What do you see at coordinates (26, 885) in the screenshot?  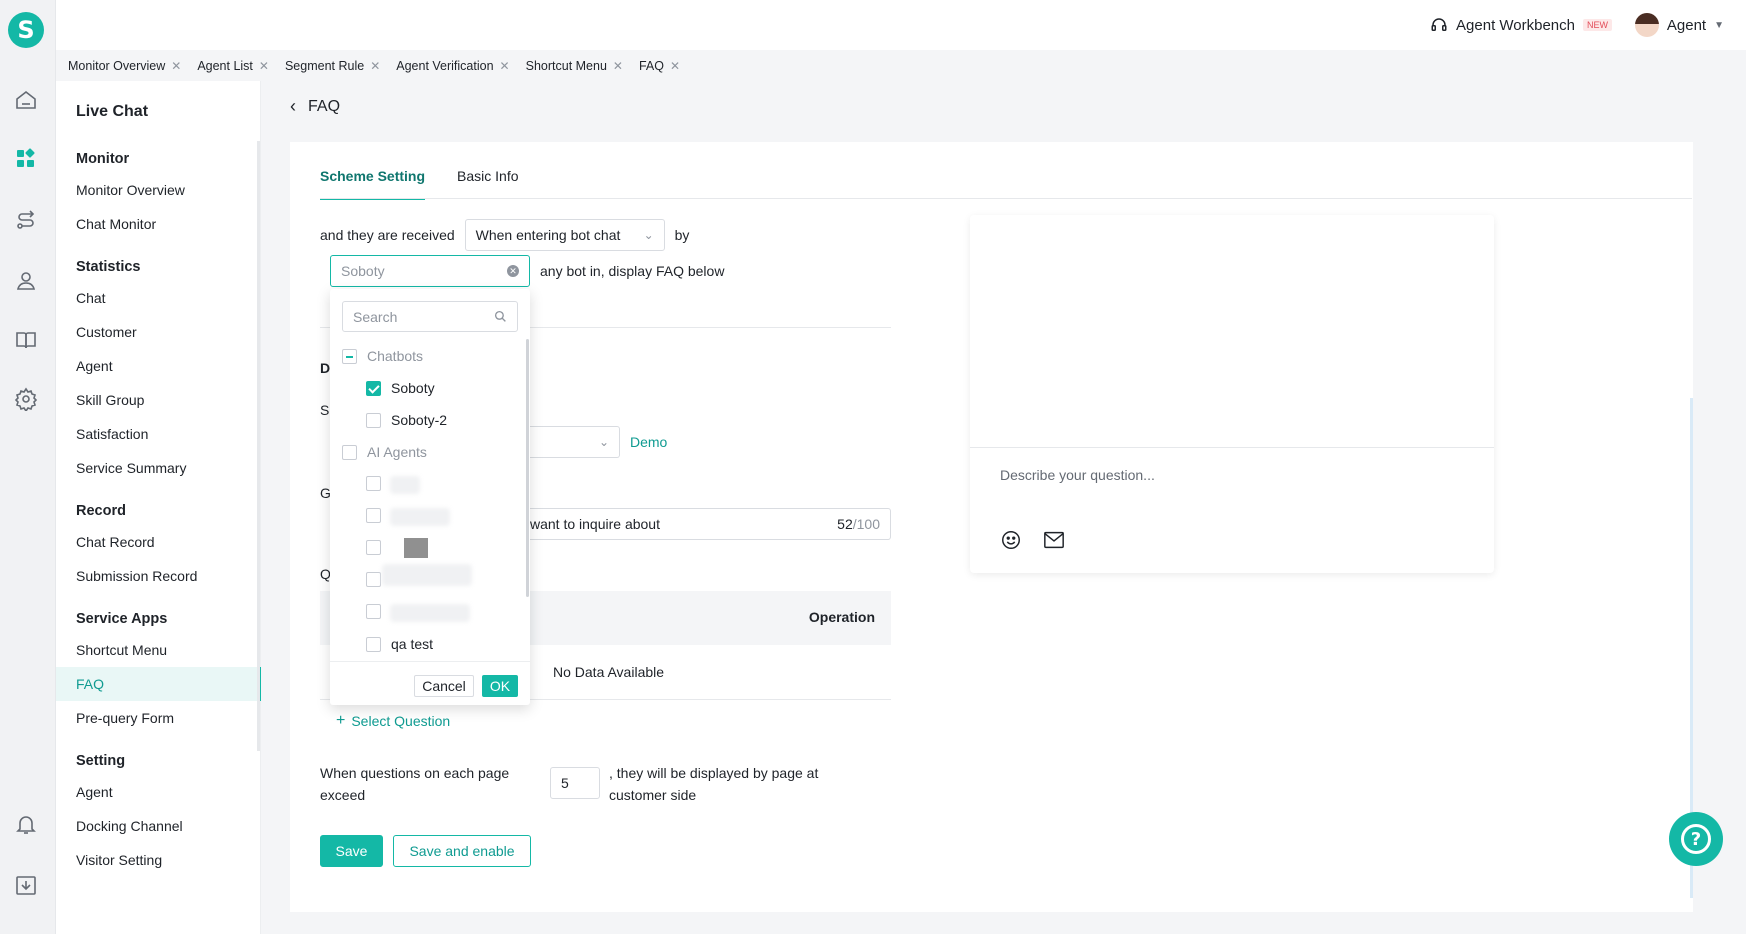 I see `download-icon` at bounding box center [26, 885].